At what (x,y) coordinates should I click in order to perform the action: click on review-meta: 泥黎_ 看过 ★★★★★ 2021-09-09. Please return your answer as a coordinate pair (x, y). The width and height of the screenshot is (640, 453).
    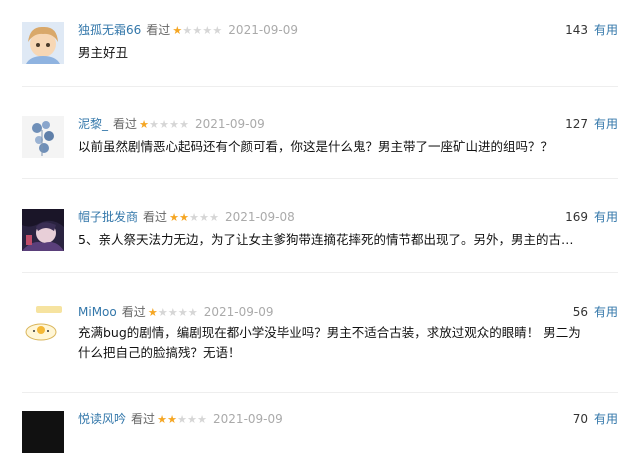
    Looking at the image, I should click on (171, 124).